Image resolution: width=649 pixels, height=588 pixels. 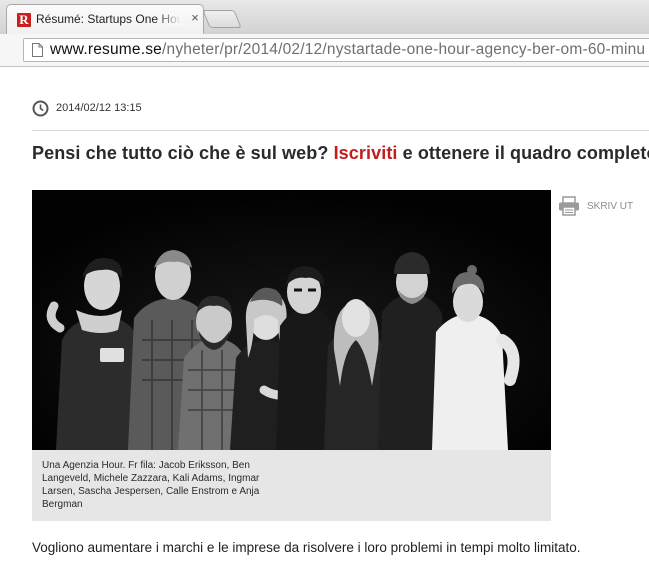 What do you see at coordinates (37, 50) in the screenshot?
I see `page-icon` at bounding box center [37, 50].